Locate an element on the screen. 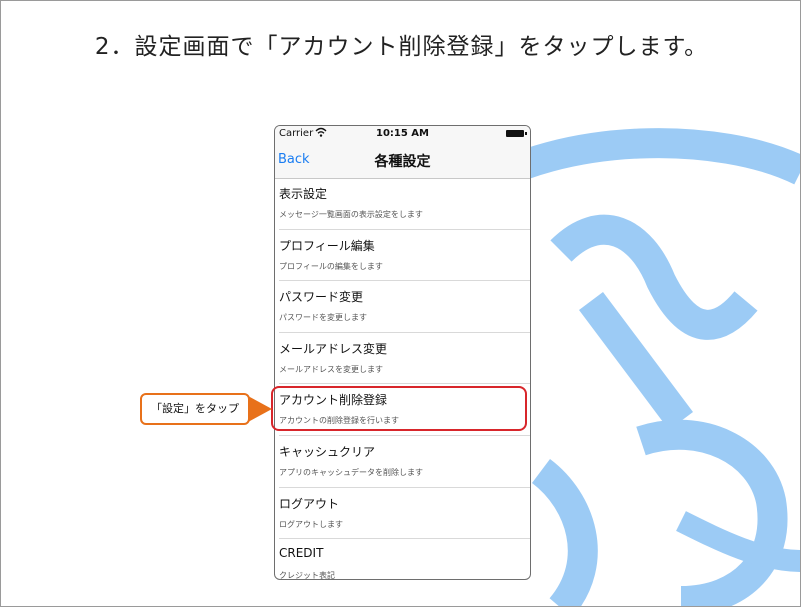 Image resolution: width=801 pixels, height=607 pixels. row-title: 表示設定 is located at coordinates (303, 194).